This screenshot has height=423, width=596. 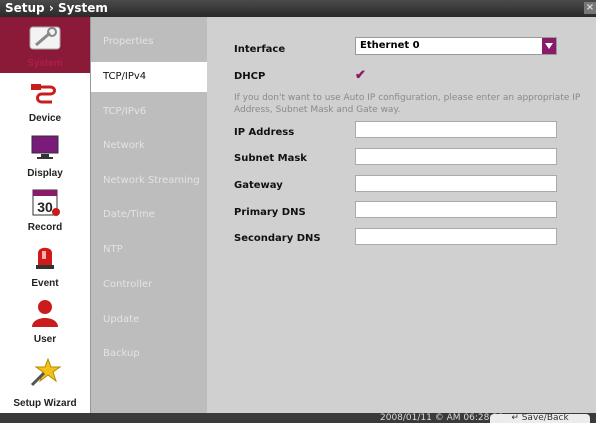 What do you see at coordinates (260, 49) in the screenshot?
I see `interface-label: Interface` at bounding box center [260, 49].